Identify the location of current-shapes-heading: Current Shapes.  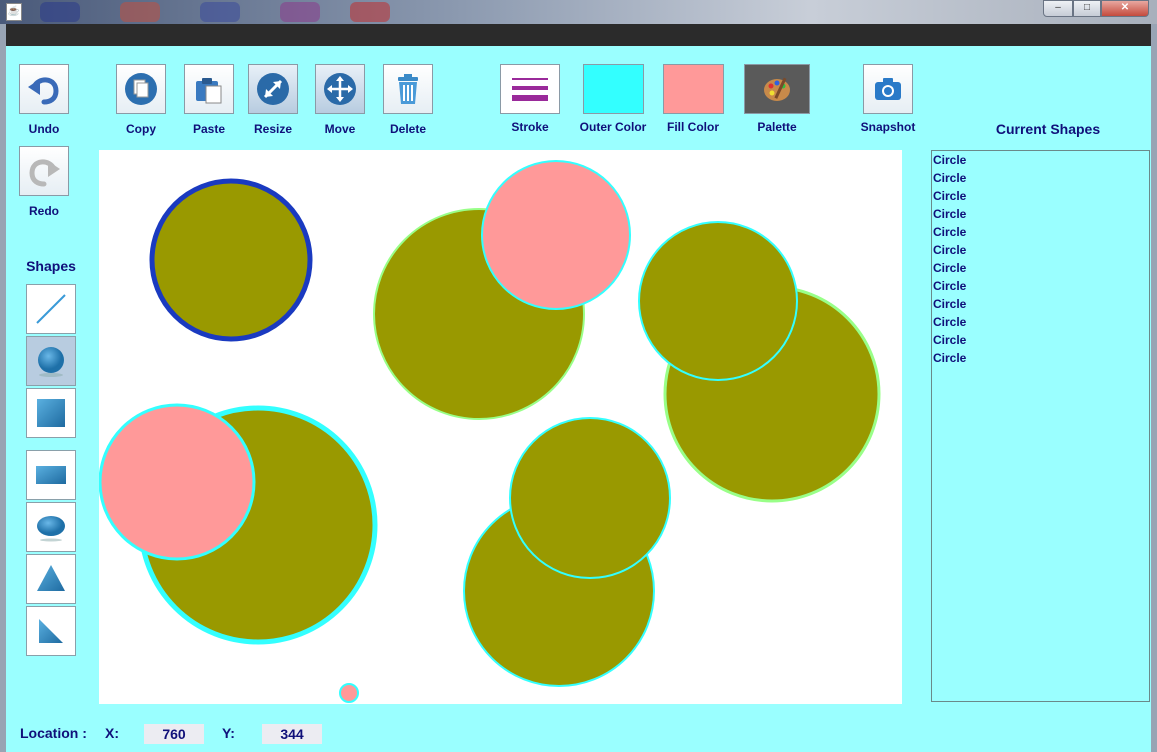
(1048, 129).